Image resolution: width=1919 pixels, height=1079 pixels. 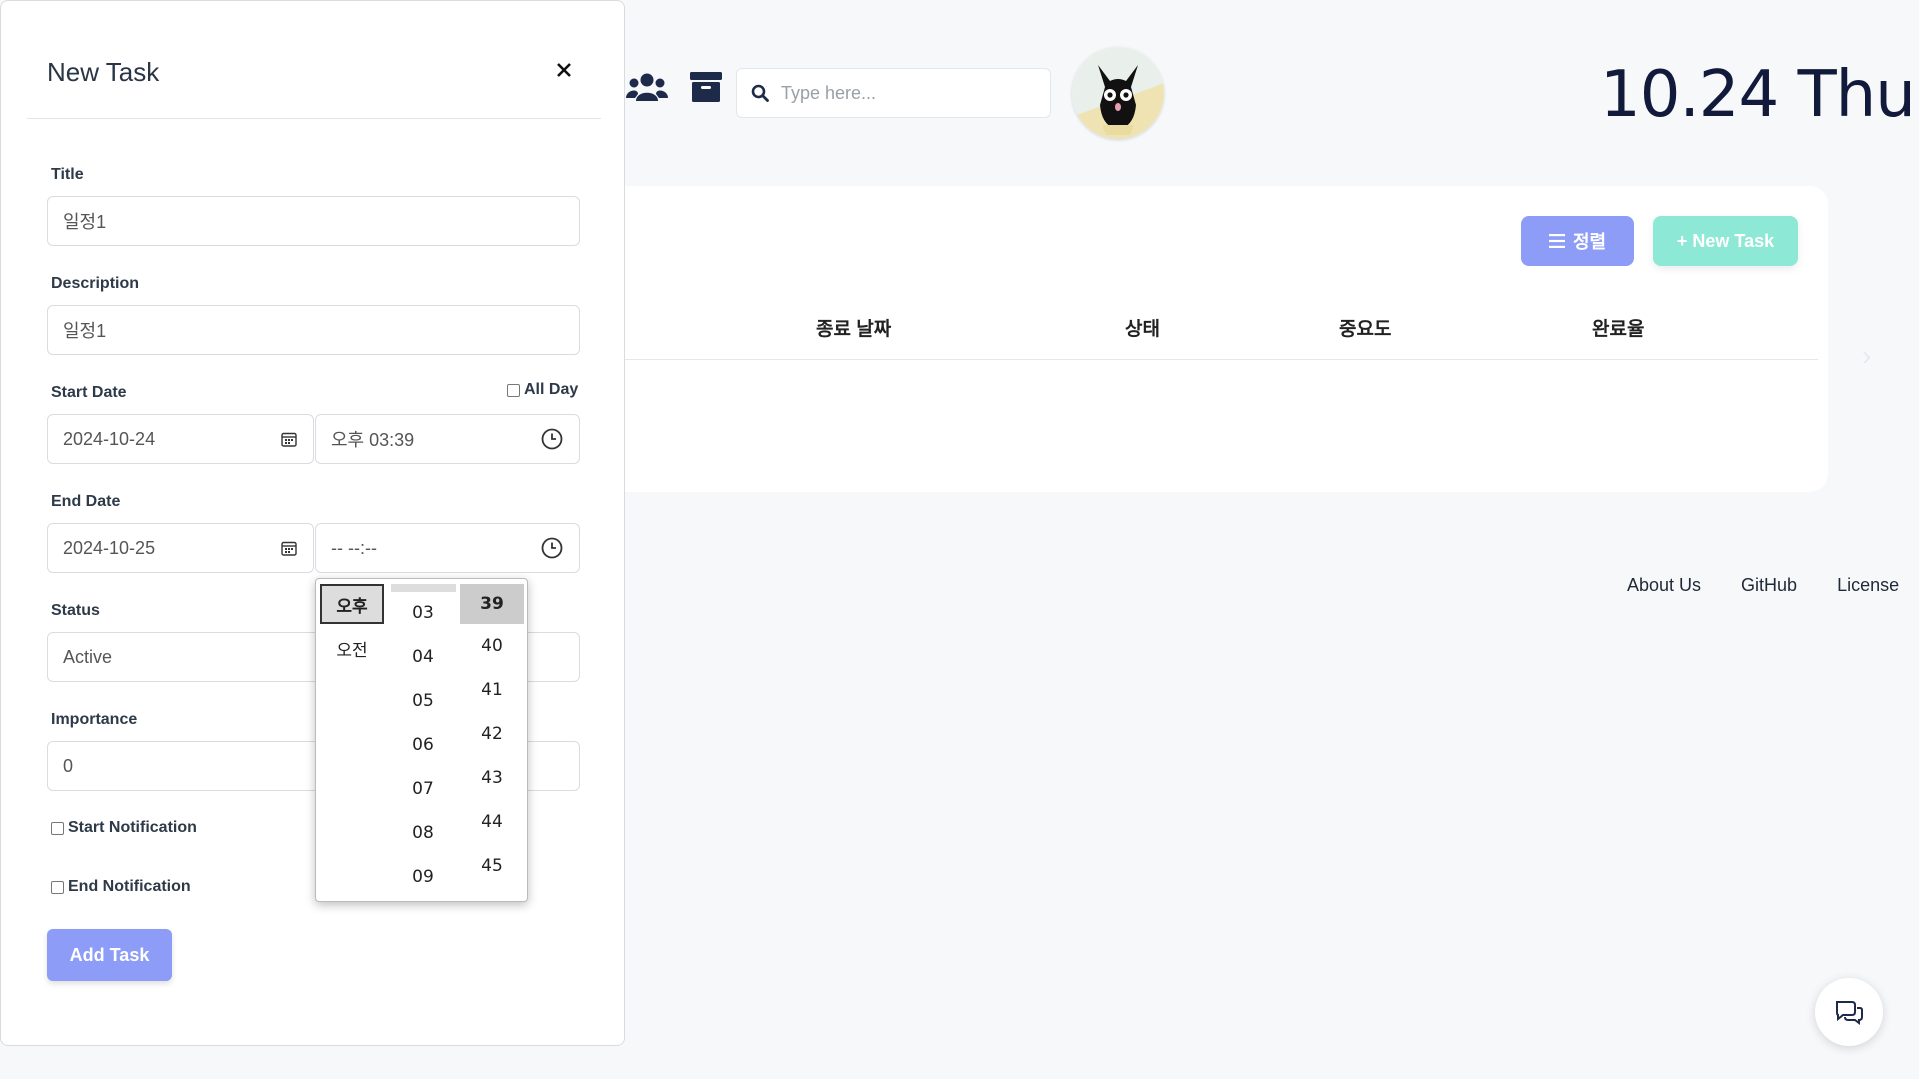 I want to click on column-header-status: 상태, so click(x=1142, y=327).